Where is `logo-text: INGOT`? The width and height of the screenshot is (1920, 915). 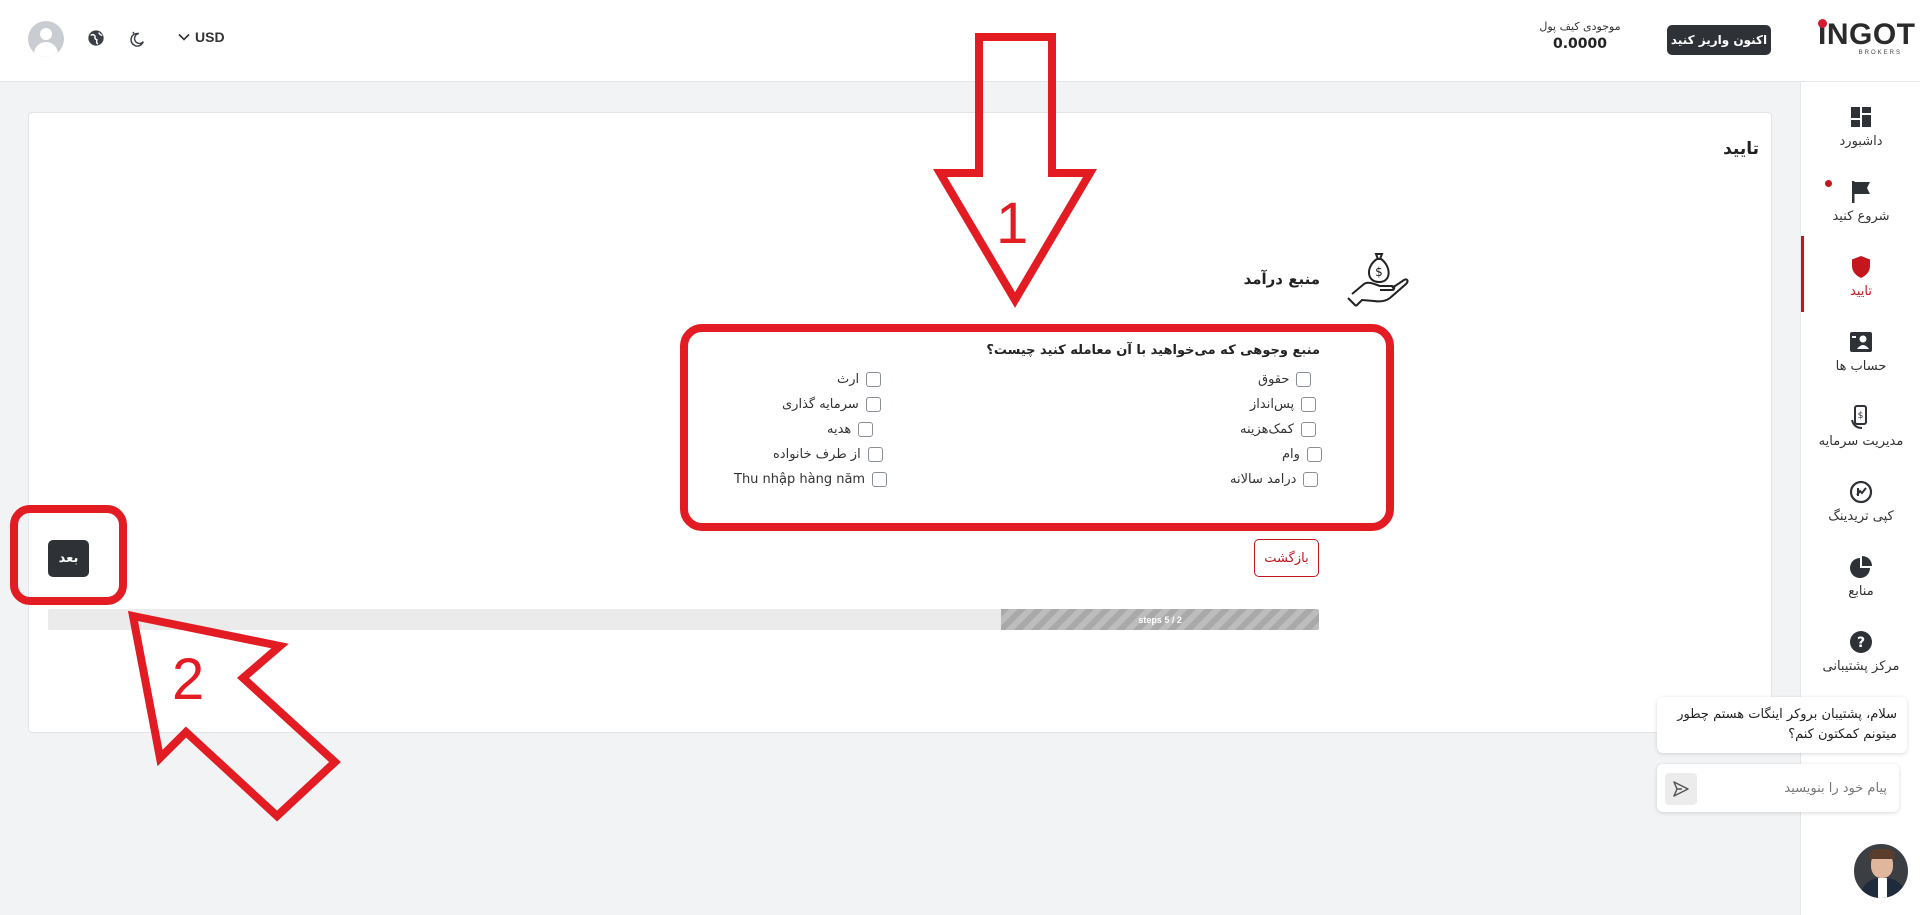
logo-text: INGOT is located at coordinates (1867, 34).